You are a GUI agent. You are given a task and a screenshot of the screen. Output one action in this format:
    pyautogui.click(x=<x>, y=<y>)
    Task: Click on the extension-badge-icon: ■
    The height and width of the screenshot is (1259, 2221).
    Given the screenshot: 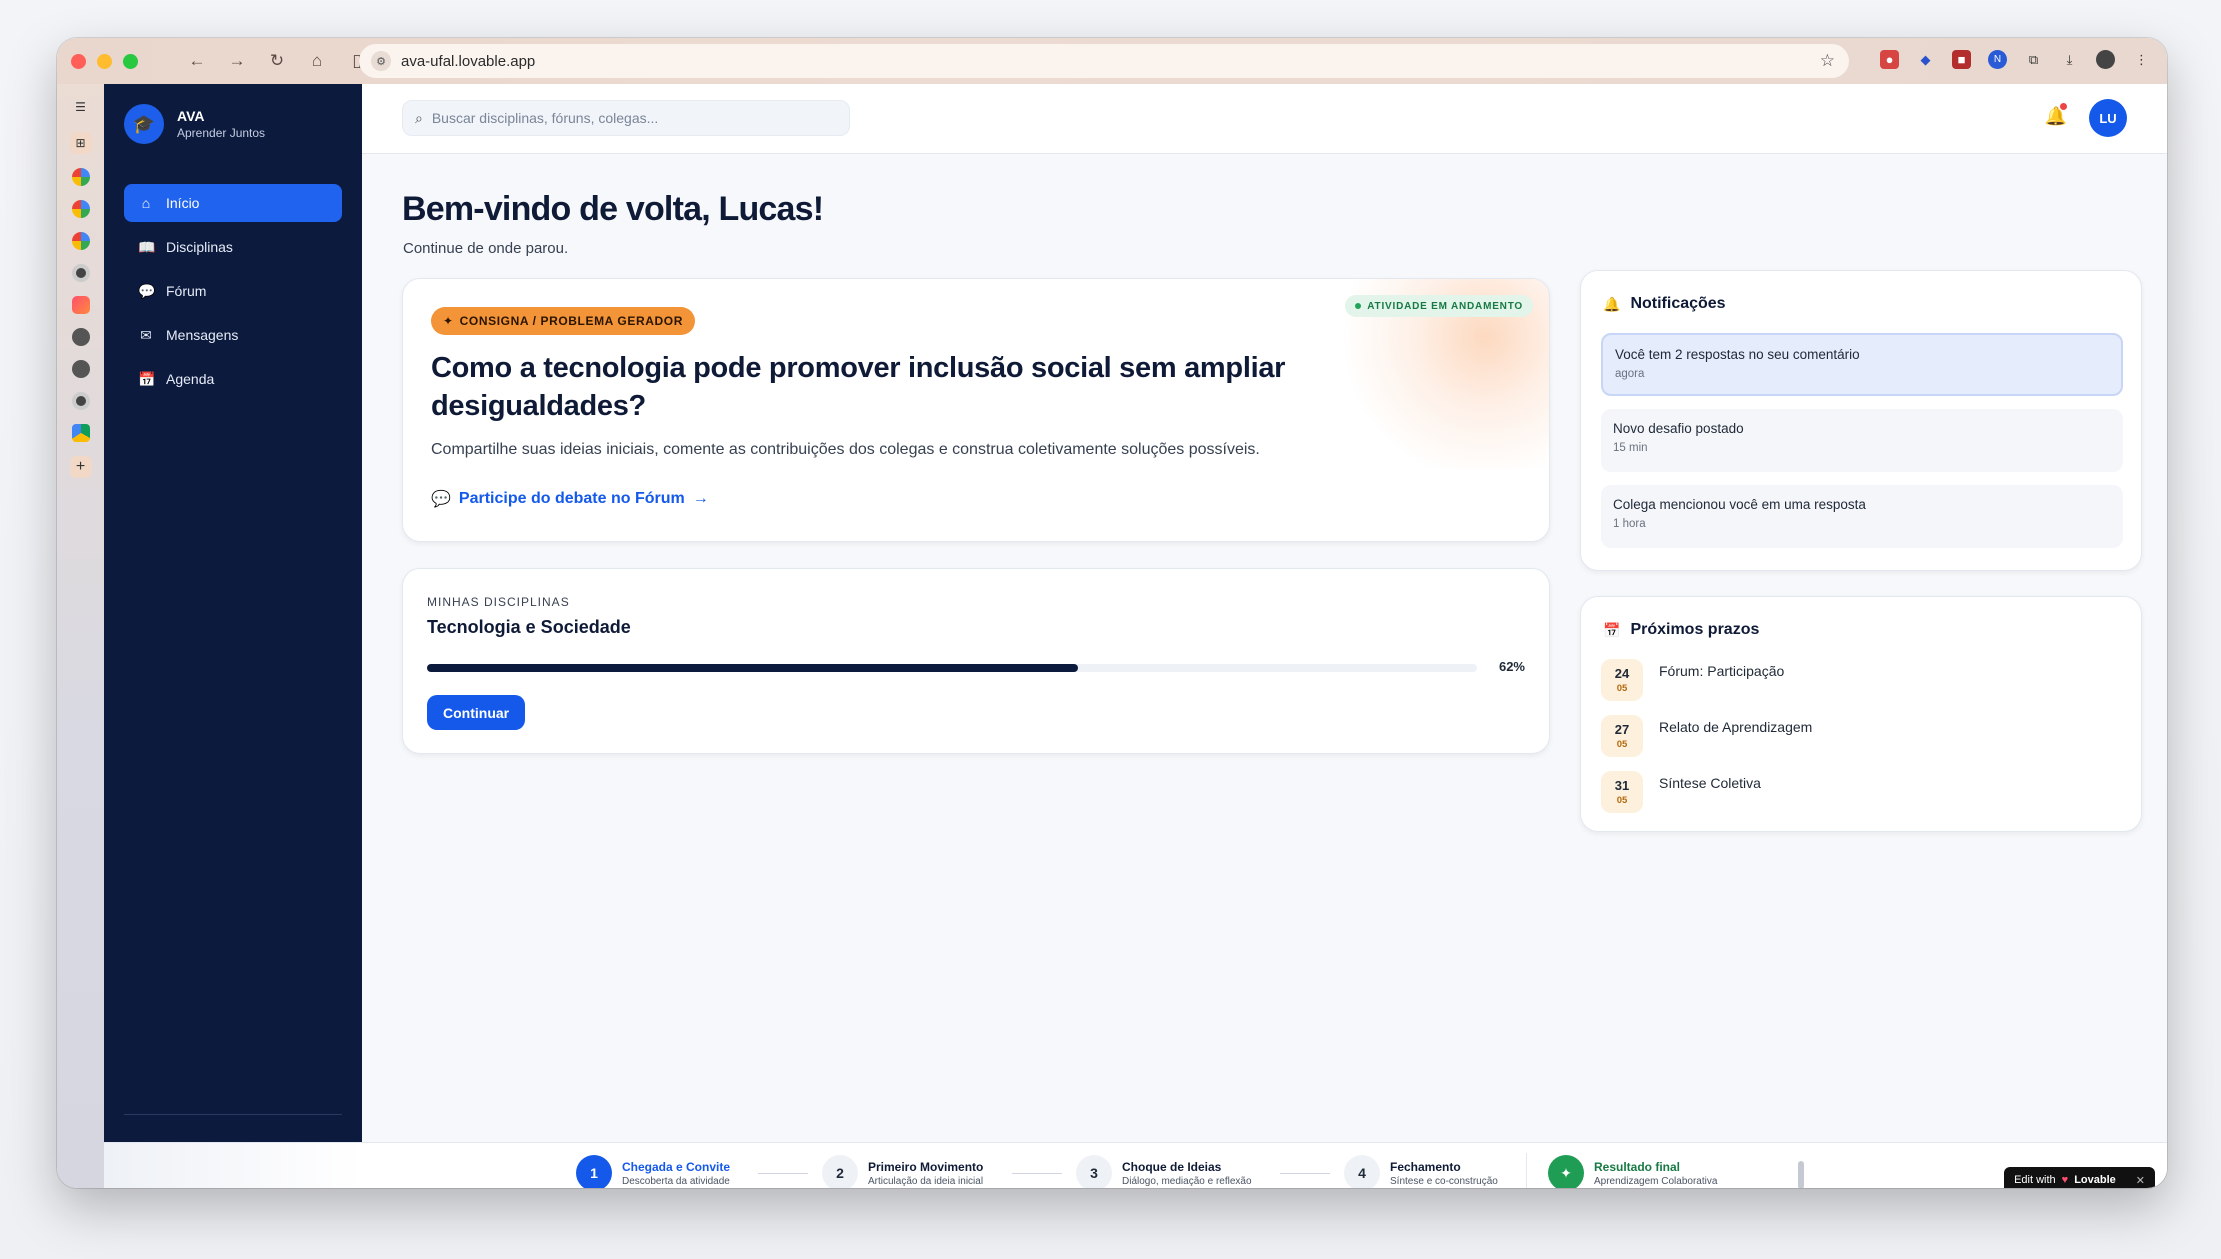 What is the action you would take?
    pyautogui.click(x=1961, y=59)
    